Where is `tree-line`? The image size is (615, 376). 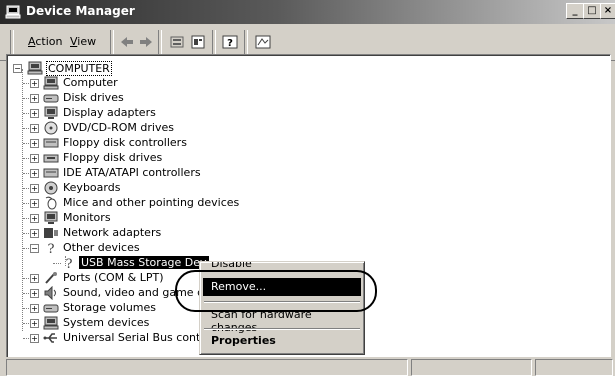 tree-line is located at coordinates (22, 200).